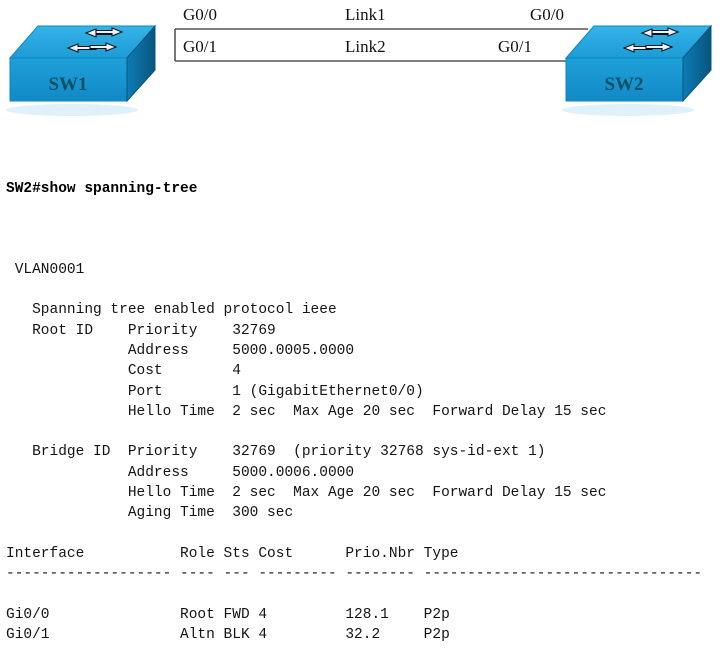  What do you see at coordinates (628, 110) in the screenshot?
I see `sw2-shadow` at bounding box center [628, 110].